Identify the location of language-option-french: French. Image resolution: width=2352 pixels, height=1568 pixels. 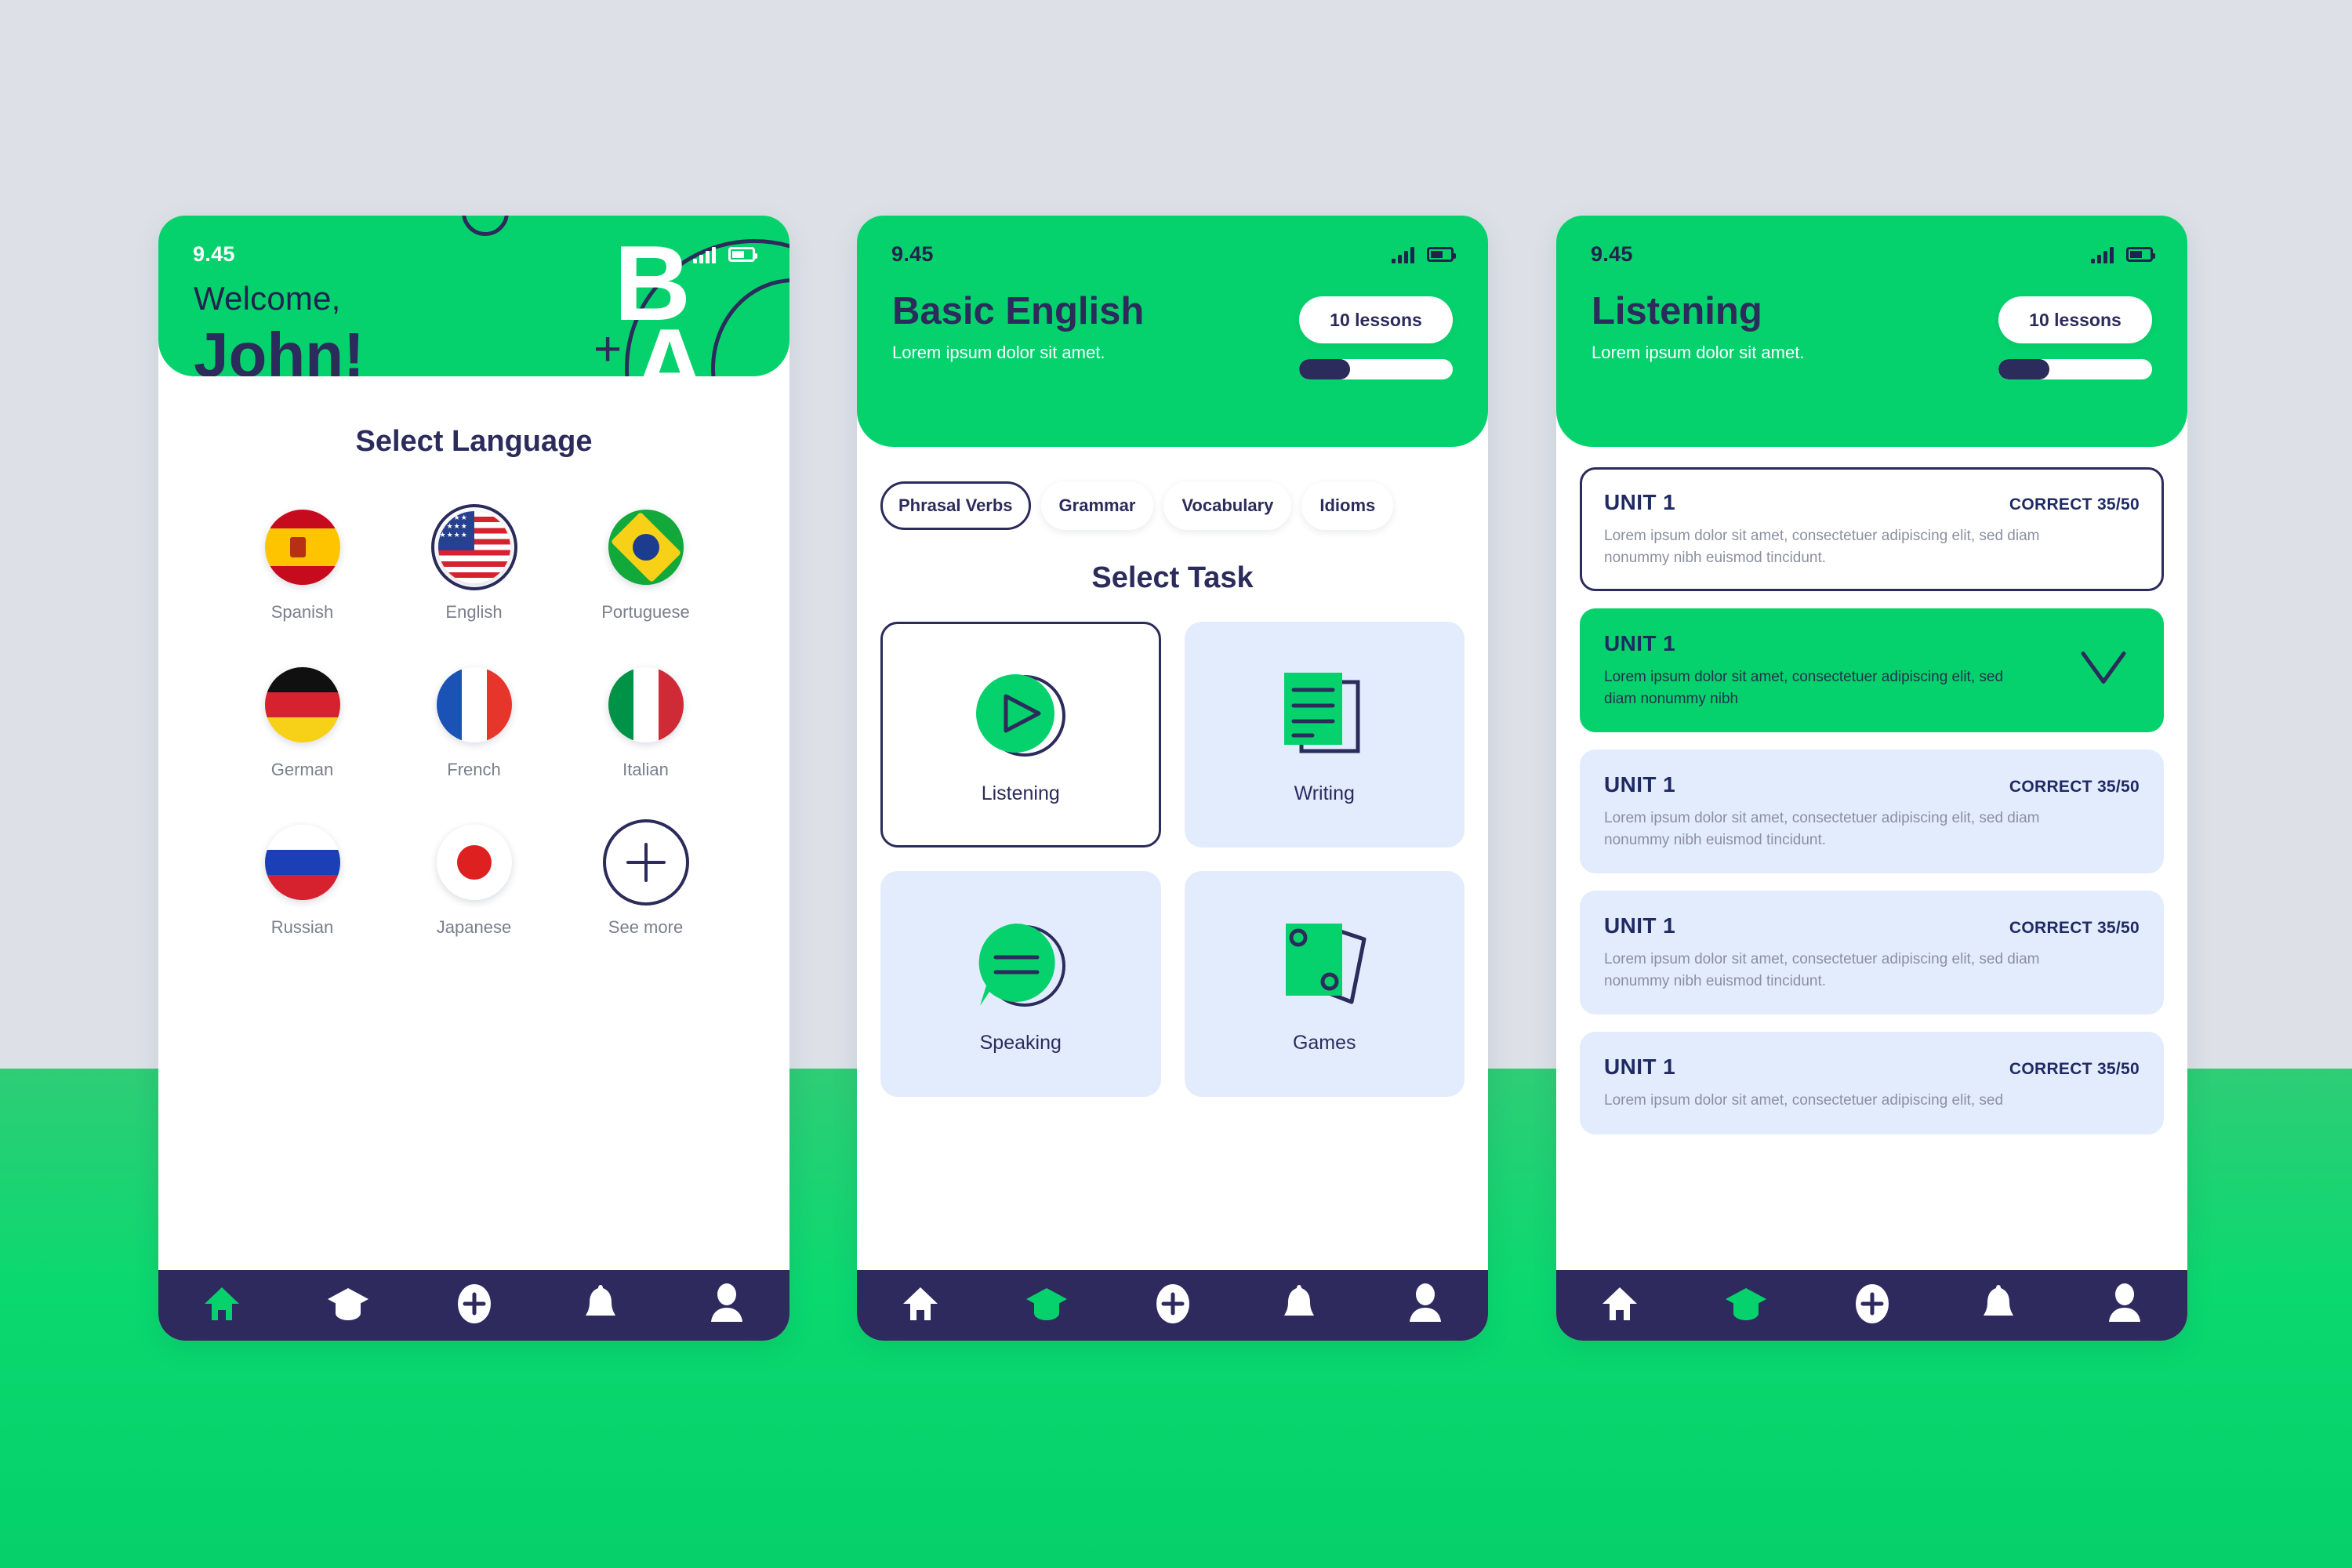
(474, 721).